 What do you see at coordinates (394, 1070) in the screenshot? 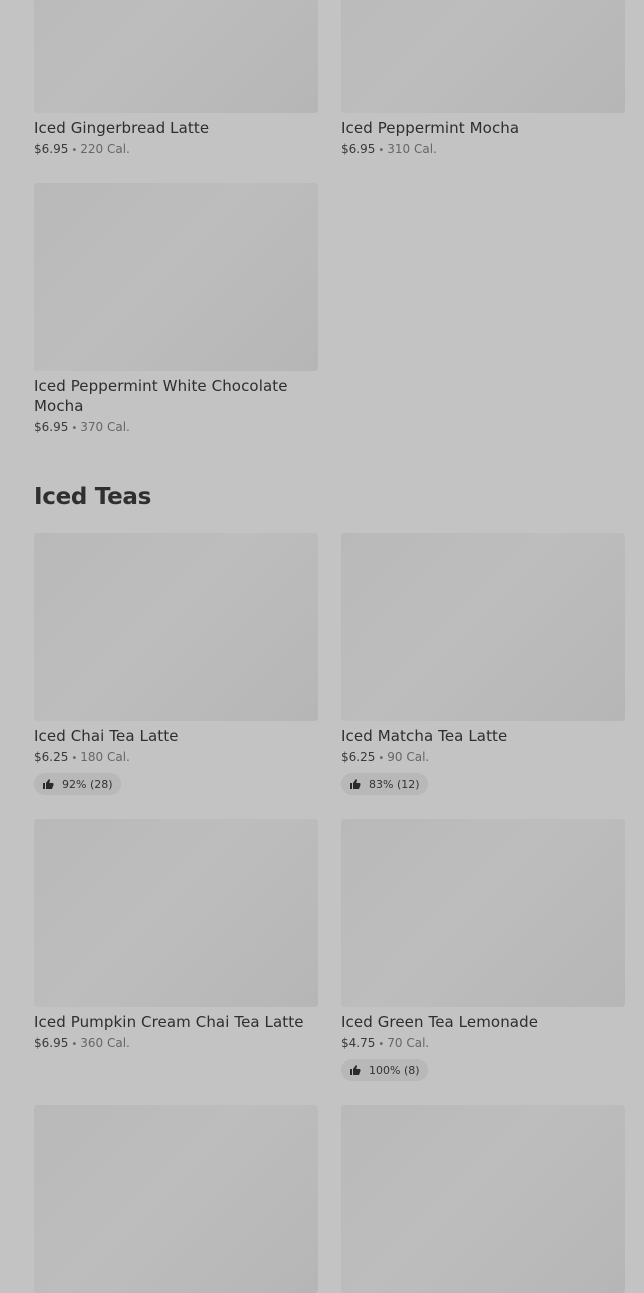
I see `rating-text: 100% (8)` at bounding box center [394, 1070].